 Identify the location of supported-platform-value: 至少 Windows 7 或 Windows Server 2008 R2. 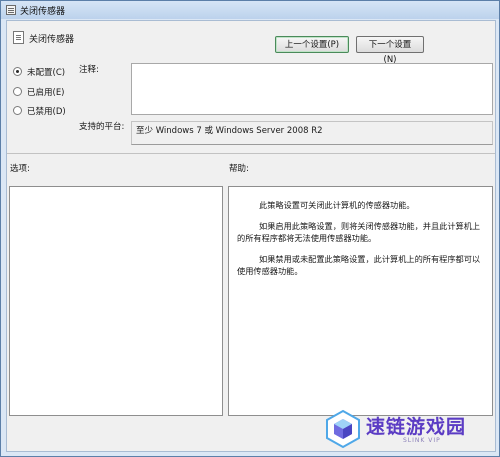
(229, 131).